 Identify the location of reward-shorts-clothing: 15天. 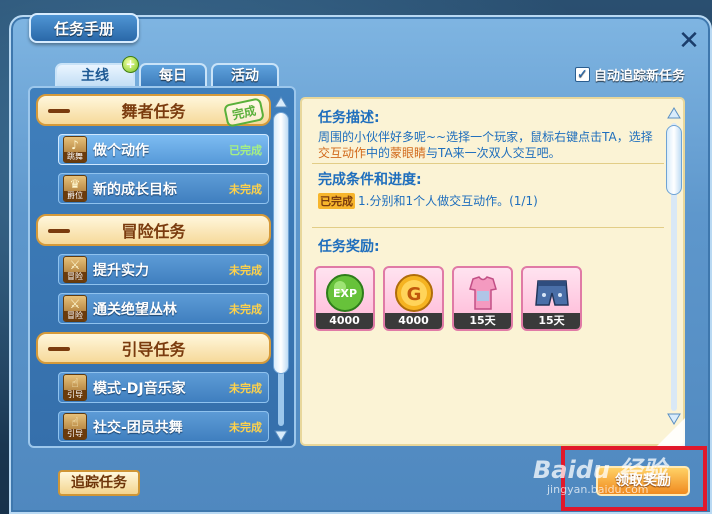
(551, 298).